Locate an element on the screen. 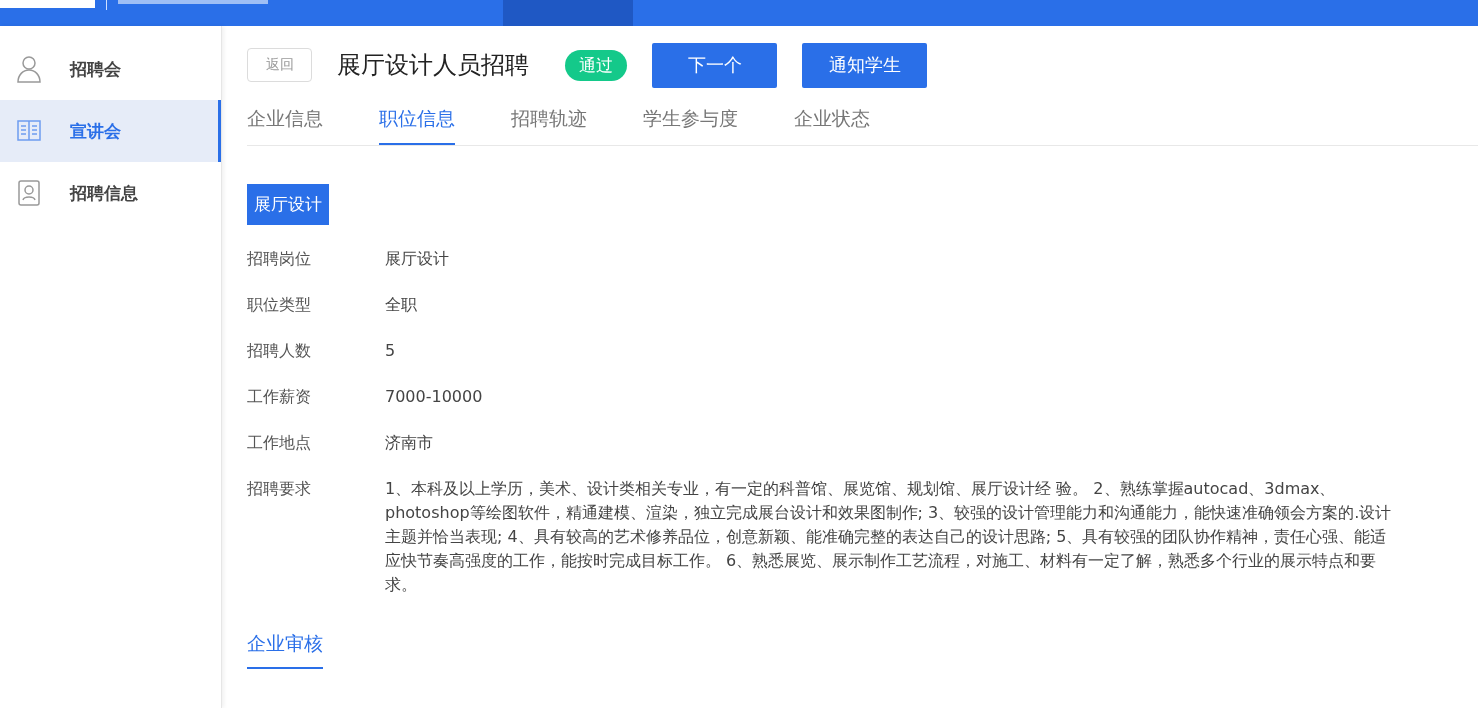  section-tab: 企业审核 is located at coordinates (285, 650).